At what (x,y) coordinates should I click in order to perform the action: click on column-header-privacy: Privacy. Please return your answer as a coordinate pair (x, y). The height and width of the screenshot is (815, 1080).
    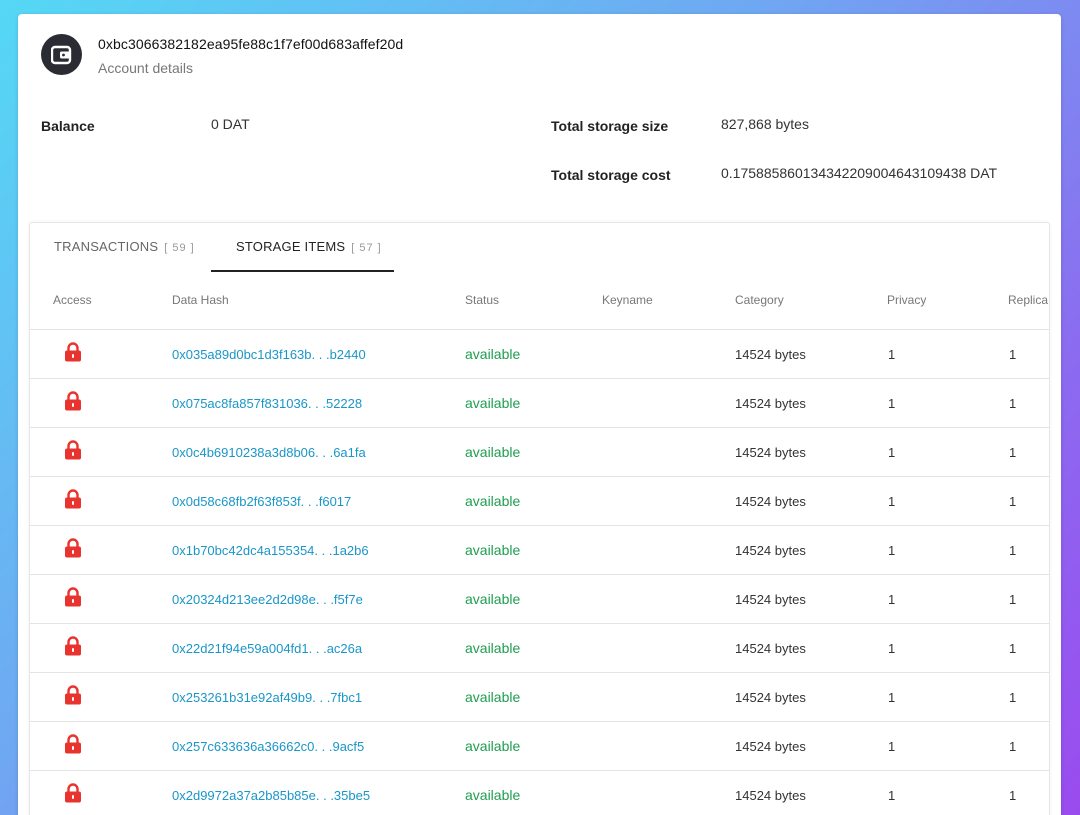
    Looking at the image, I should click on (906, 300).